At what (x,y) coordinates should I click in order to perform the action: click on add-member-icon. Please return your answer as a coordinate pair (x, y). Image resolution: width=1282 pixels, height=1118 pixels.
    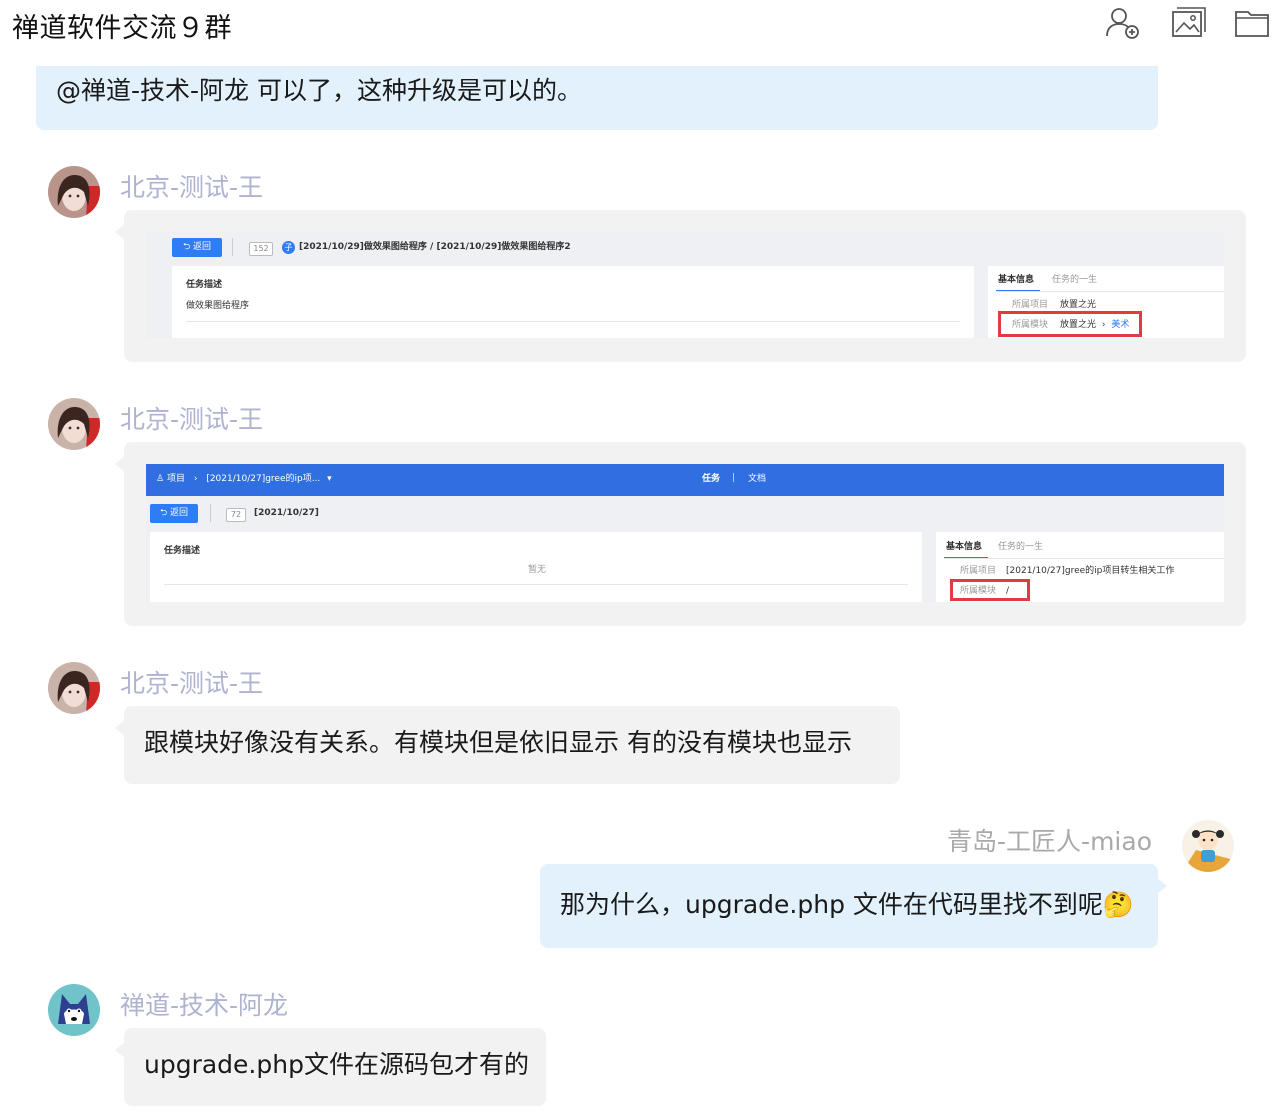
    Looking at the image, I should click on (1122, 23).